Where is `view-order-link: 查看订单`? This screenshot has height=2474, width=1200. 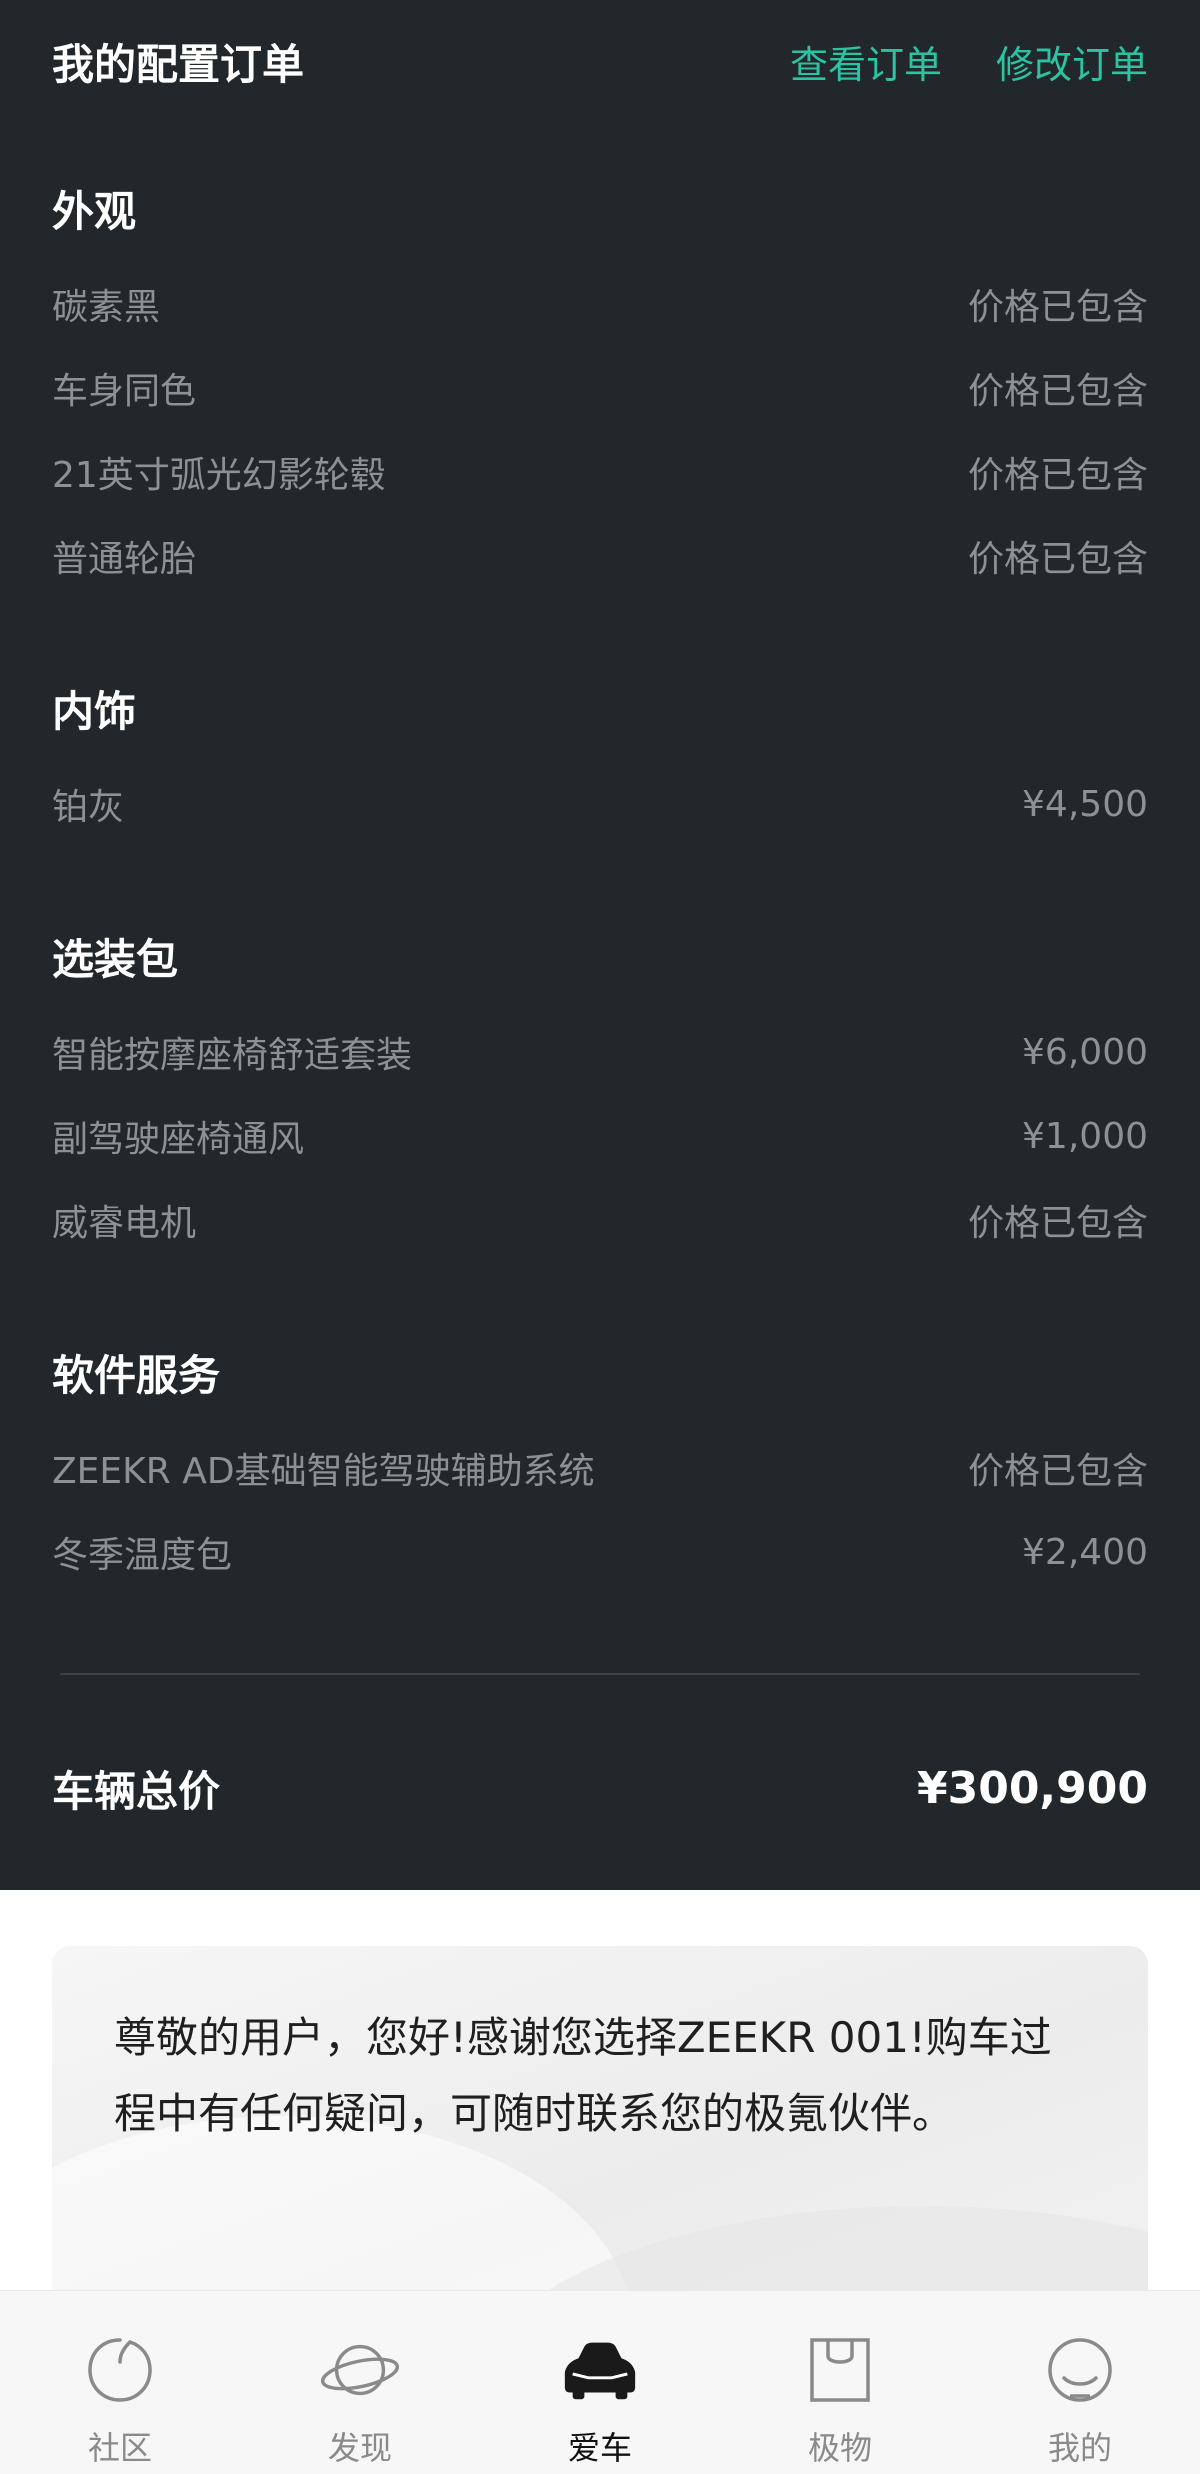
view-order-link: 查看订单 is located at coordinates (866, 61).